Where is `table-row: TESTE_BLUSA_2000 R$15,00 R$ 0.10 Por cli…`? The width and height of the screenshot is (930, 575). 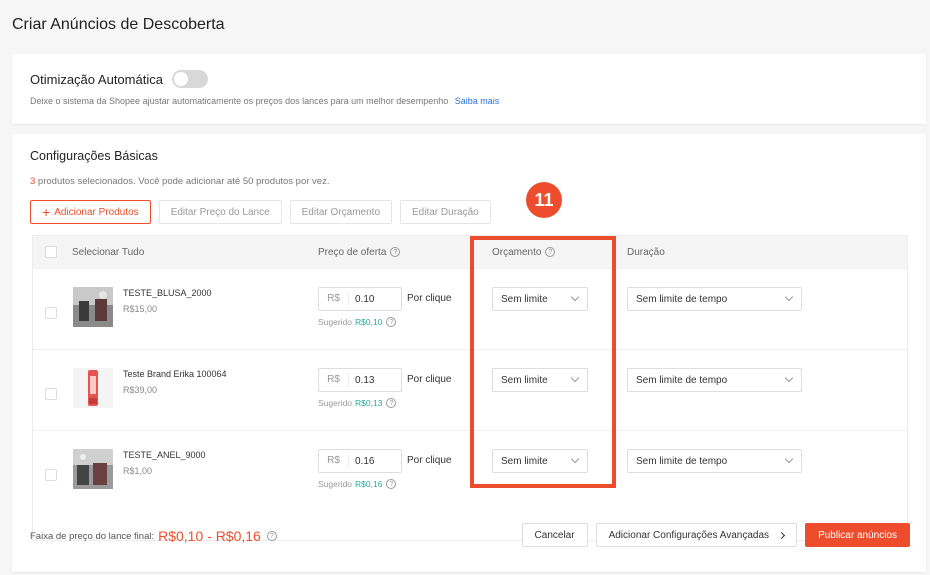 table-row: TESTE_BLUSA_2000 R$15,00 R$ 0.10 Por cli… is located at coordinates (470, 308).